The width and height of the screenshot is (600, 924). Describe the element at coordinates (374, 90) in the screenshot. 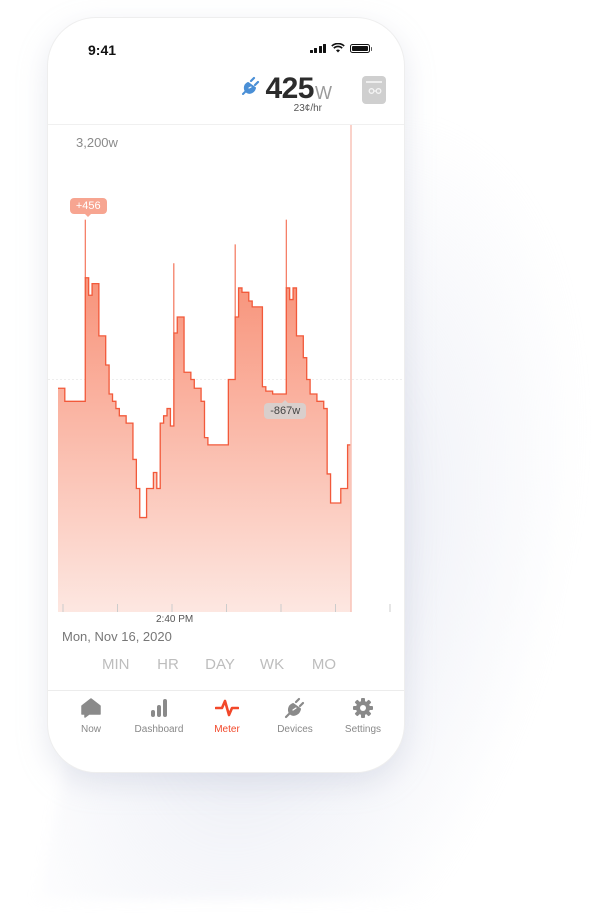

I see `meter-device-icon` at that location.